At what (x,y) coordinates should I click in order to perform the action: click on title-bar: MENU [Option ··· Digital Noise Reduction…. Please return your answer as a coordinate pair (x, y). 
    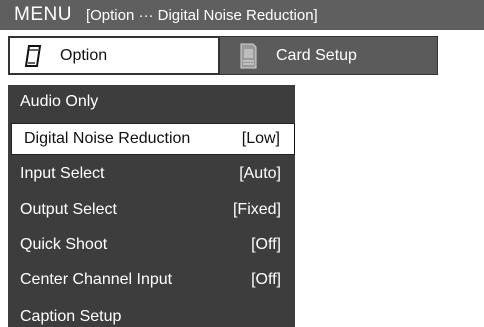
    Looking at the image, I should click on (242, 15).